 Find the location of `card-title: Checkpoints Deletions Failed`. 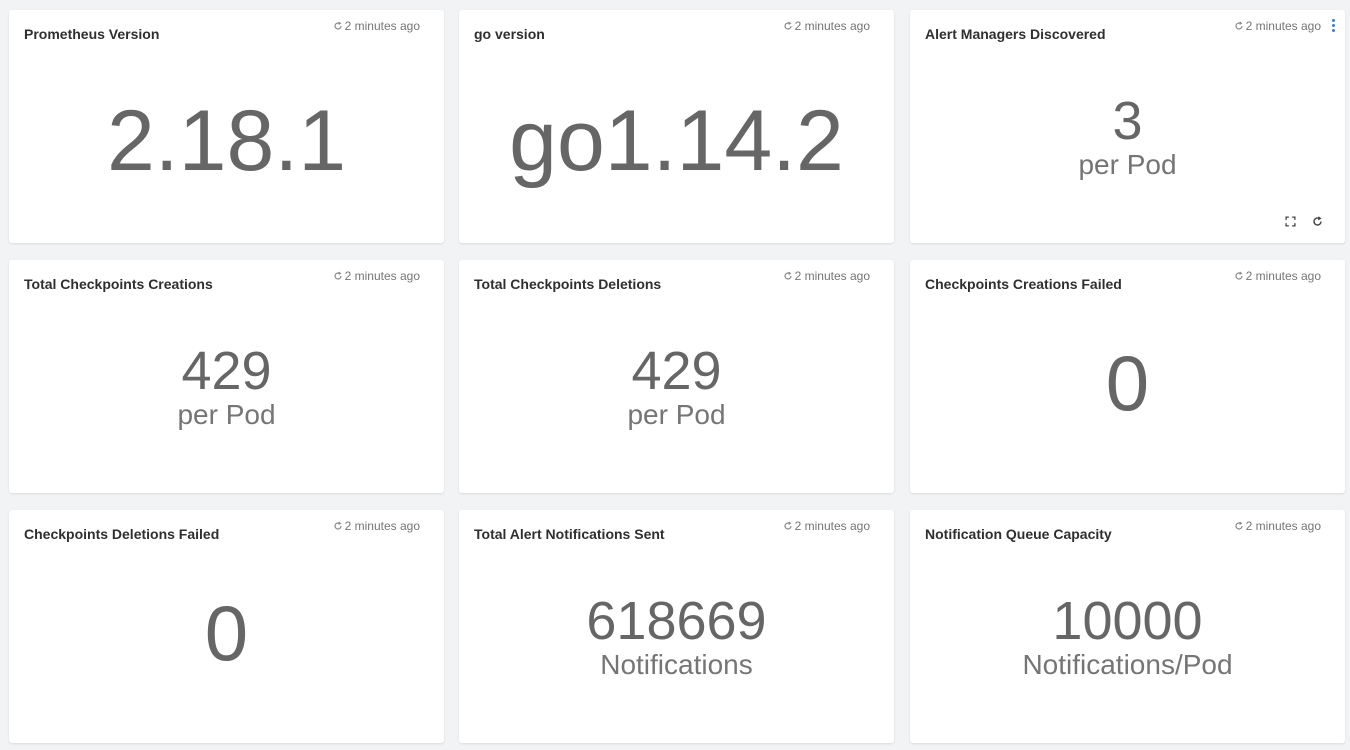

card-title: Checkpoints Deletions Failed is located at coordinates (122, 534).